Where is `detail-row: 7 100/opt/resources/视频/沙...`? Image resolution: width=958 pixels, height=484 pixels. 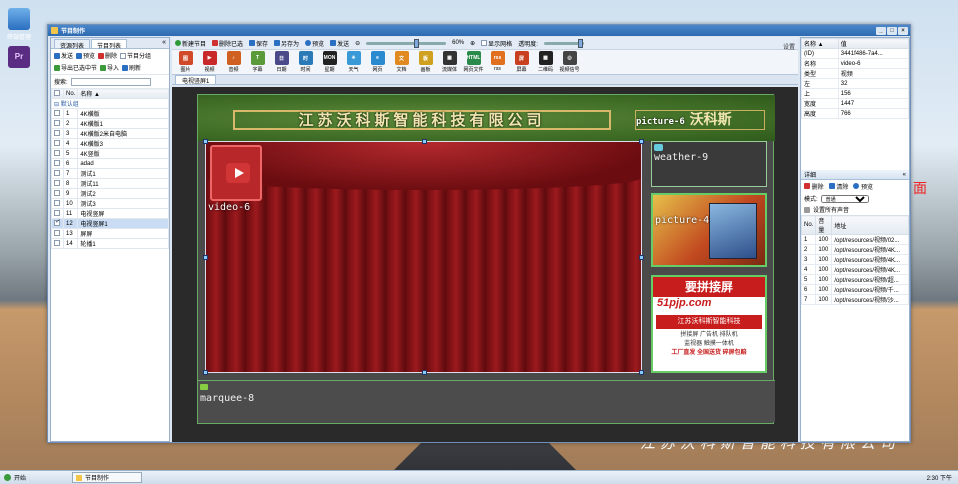 detail-row: 7 100/opt/resources/视频/沙... is located at coordinates (854, 299).